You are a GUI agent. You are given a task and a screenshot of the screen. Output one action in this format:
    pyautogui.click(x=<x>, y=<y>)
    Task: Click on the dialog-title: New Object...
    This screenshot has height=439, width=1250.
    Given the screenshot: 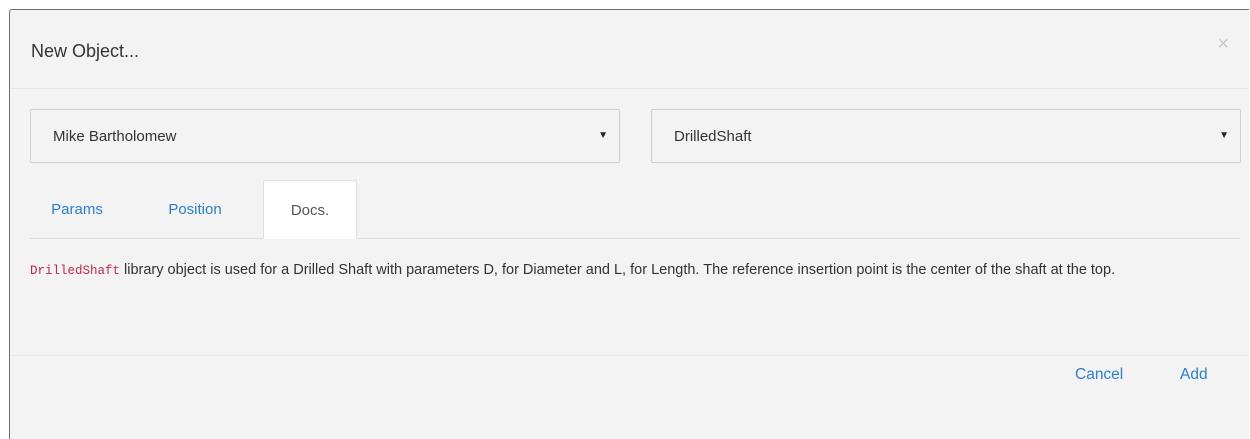 What is the action you would take?
    pyautogui.click(x=85, y=51)
    